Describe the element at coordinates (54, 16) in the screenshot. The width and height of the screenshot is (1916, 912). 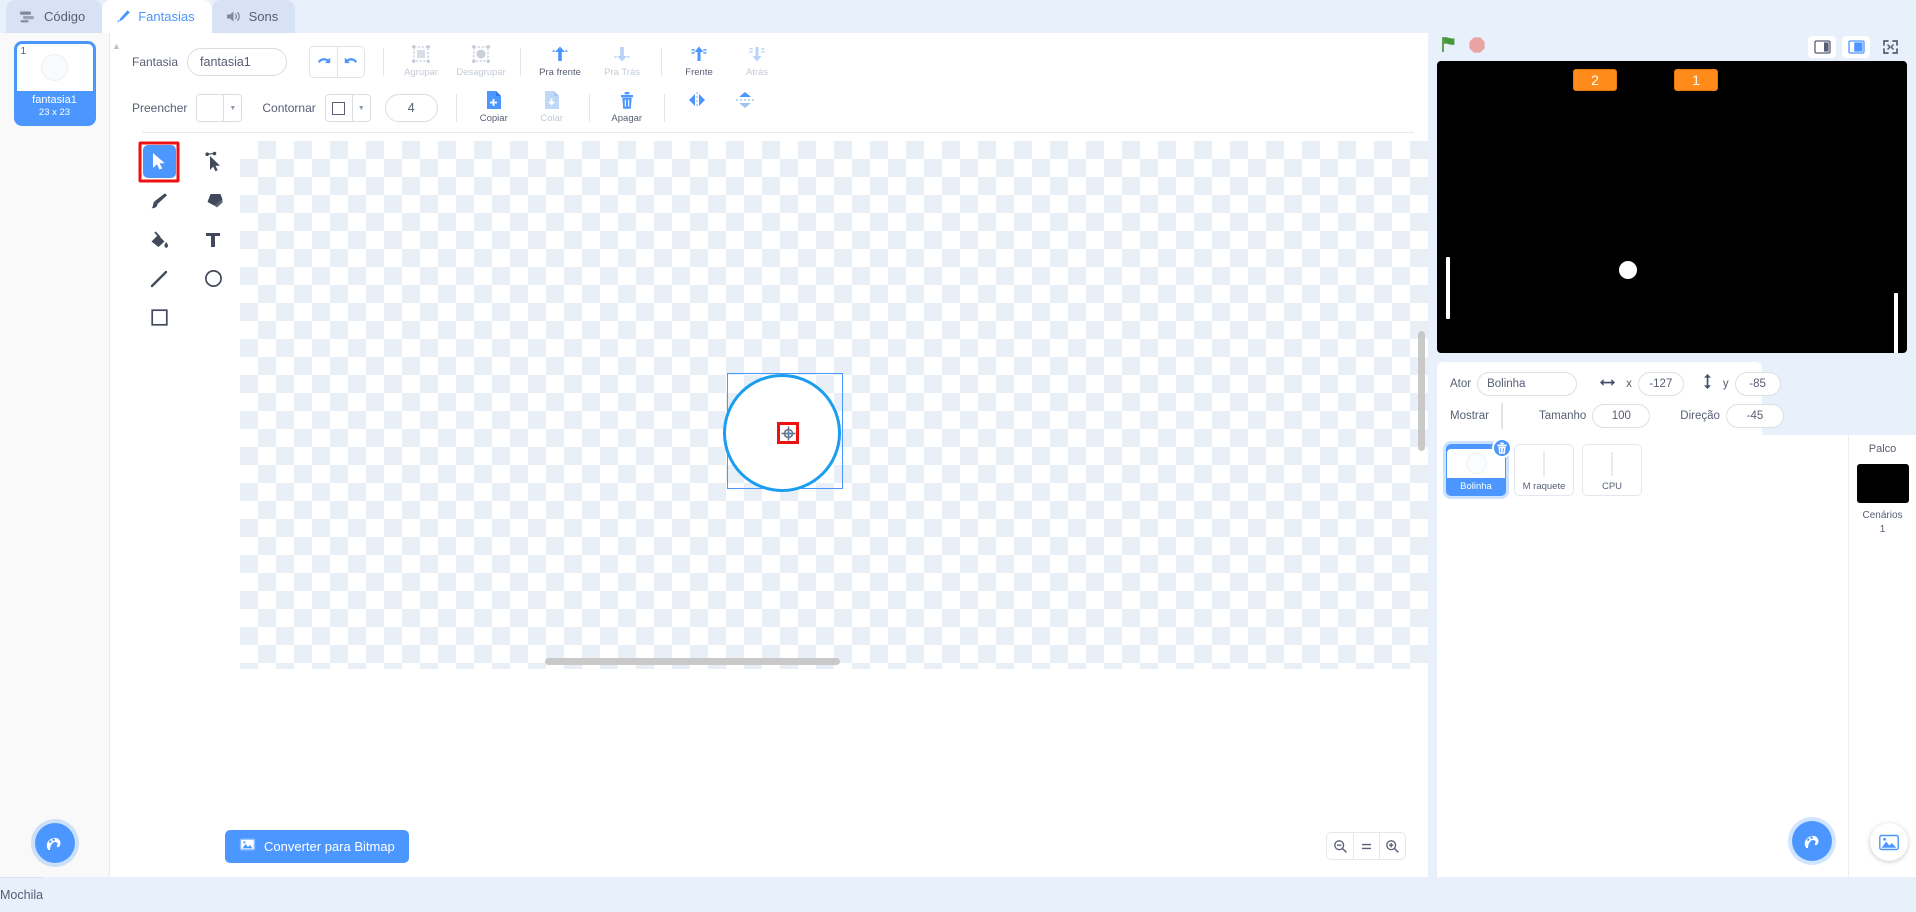
I see `tab-codigo: Código` at that location.